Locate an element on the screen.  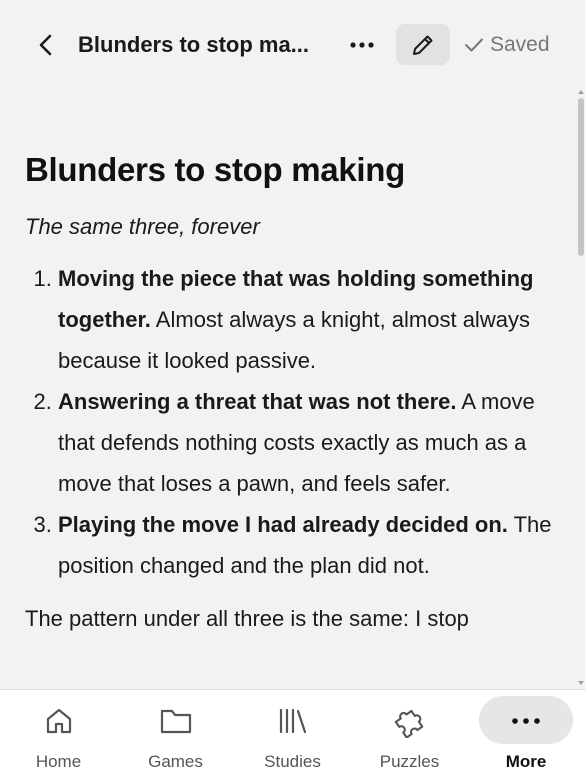
top-bar: Blunders to stop ma... Saved is located at coordinates (292, 45).